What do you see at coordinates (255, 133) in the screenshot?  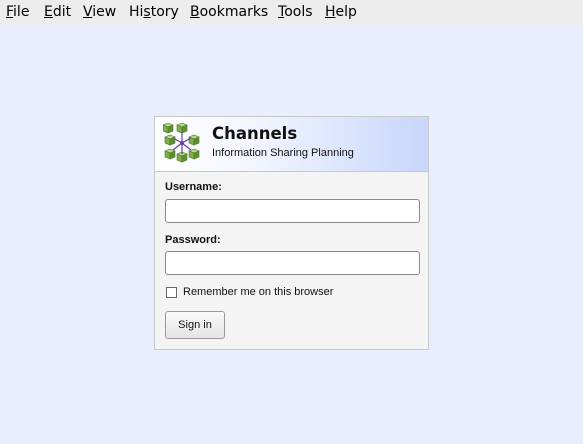 I see `app-title: Channels` at bounding box center [255, 133].